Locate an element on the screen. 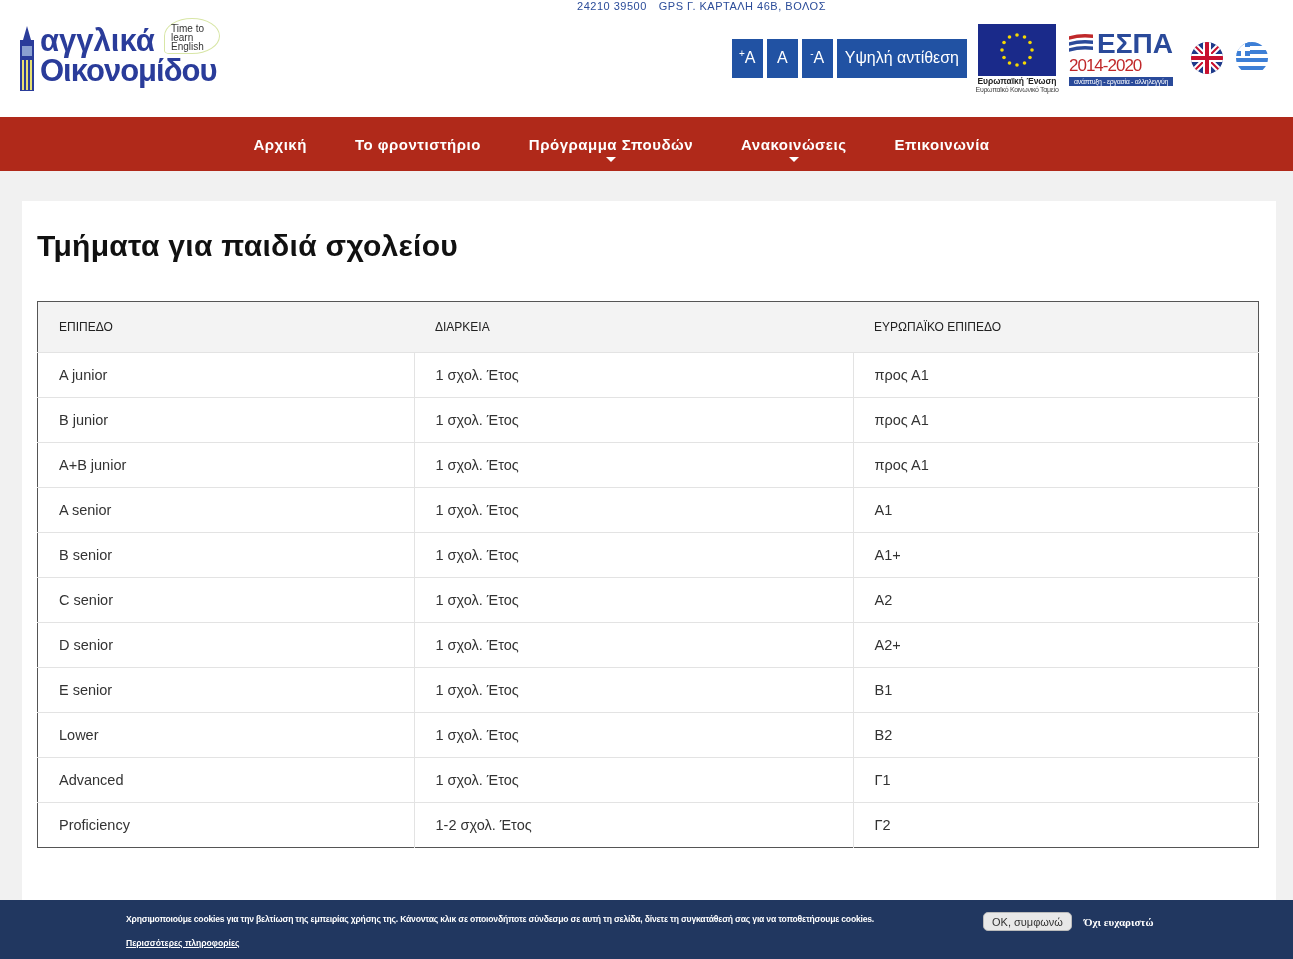 This screenshot has width=1293, height=959. table-cell: D senior is located at coordinates (225, 645).